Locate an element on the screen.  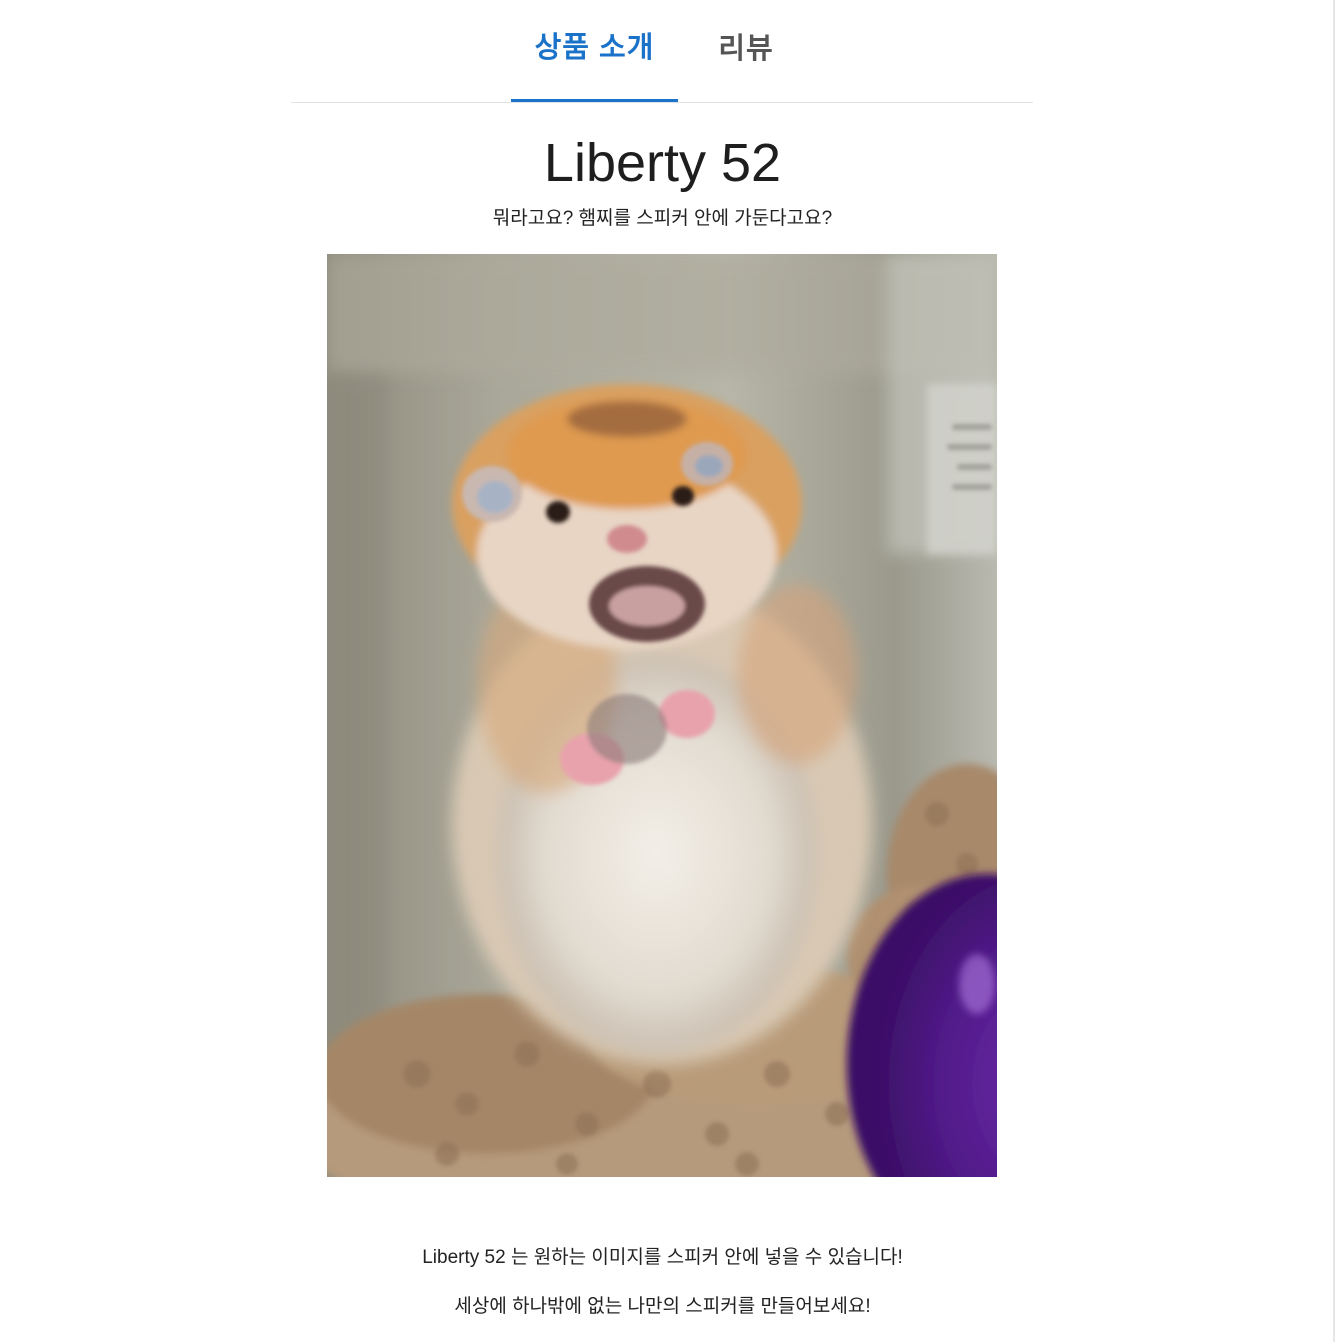
tab-reviews: 리뷰 is located at coordinates (746, 51).